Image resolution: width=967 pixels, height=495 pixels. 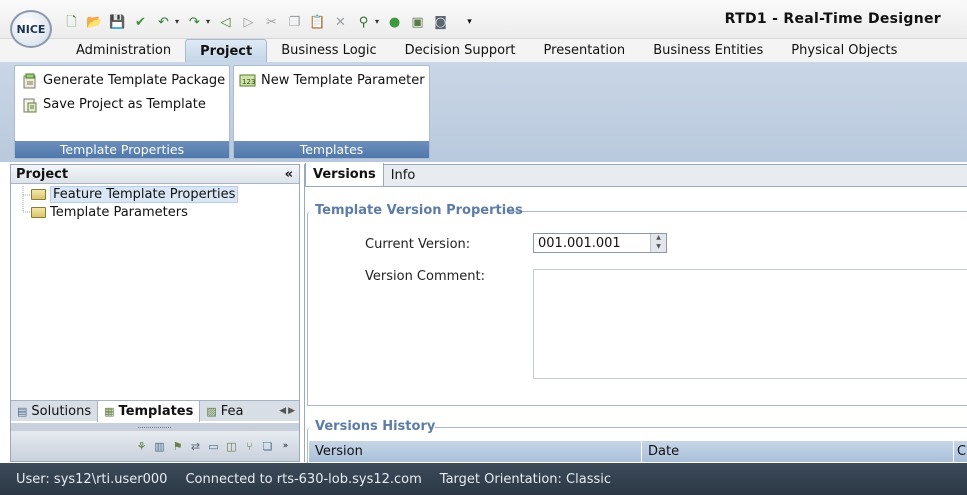 I want to click on panel-toolbar: ⚘ ▥ ⚑ ⇄ ▭ ◫ ⑂ ❏ », so click(x=155, y=446).